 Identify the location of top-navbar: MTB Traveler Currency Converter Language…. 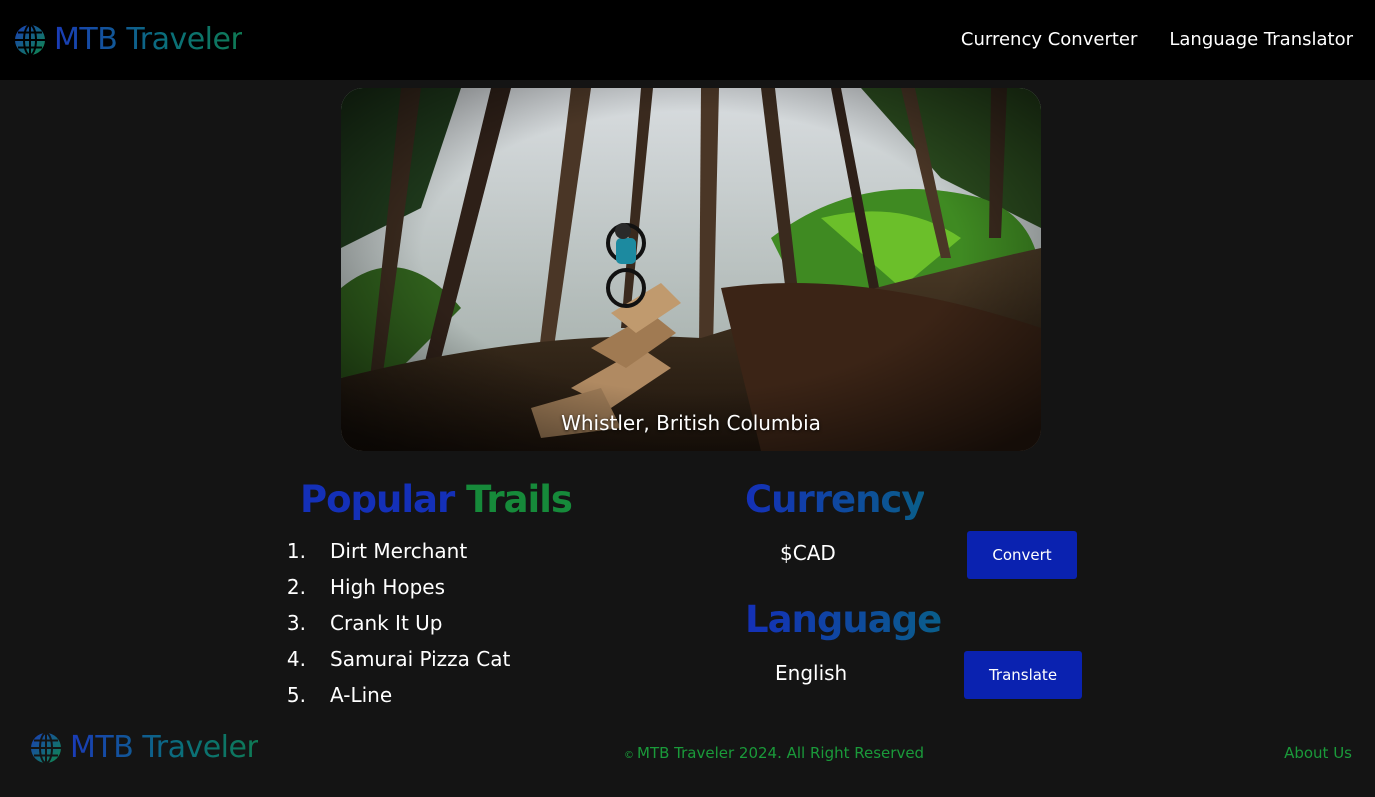
(687, 40).